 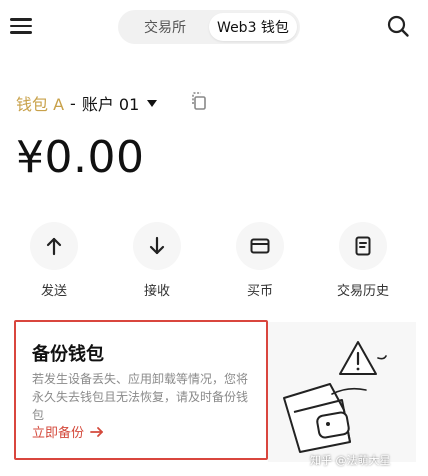 I want to click on backup-title: 备份钱包, so click(x=68, y=354).